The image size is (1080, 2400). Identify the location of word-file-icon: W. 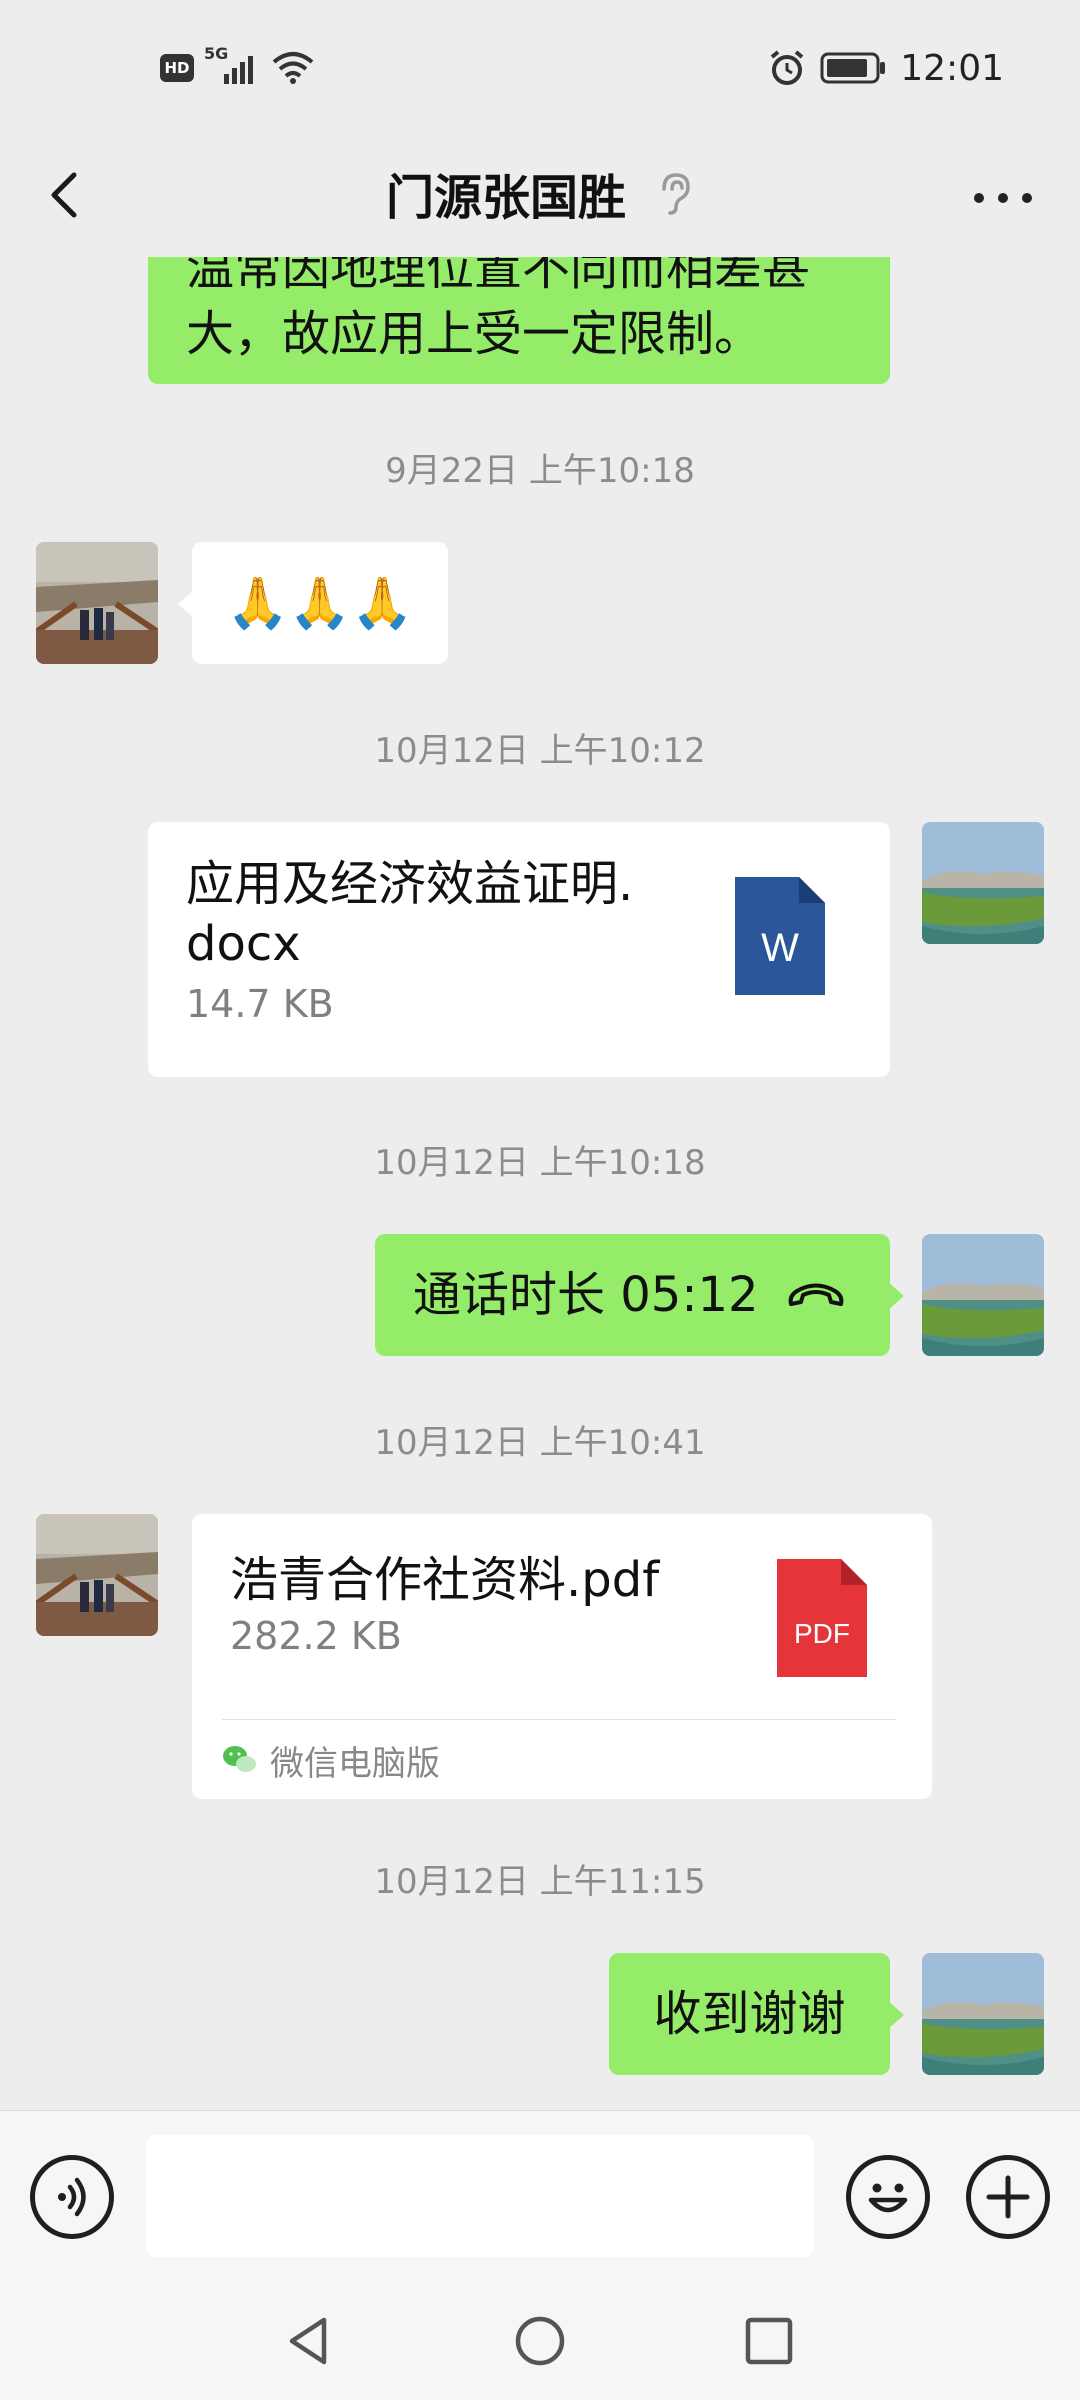
(780, 936).